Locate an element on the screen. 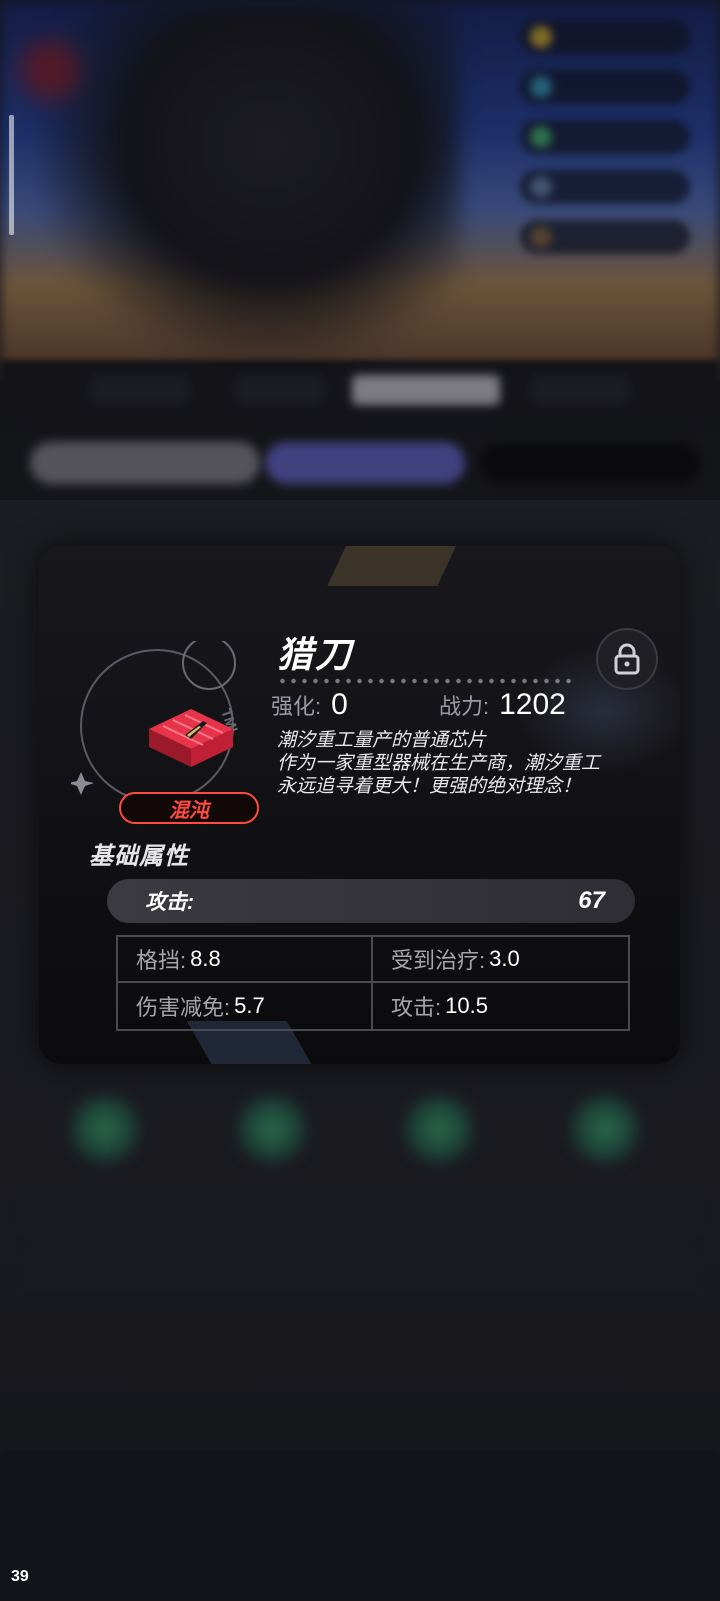 This screenshot has width=720, height=1601. sub-stats-table: 格挡: 8.8 受到治疗: 3.0 伤害减免: 5.7 攻击: 10.5 is located at coordinates (373, 983).